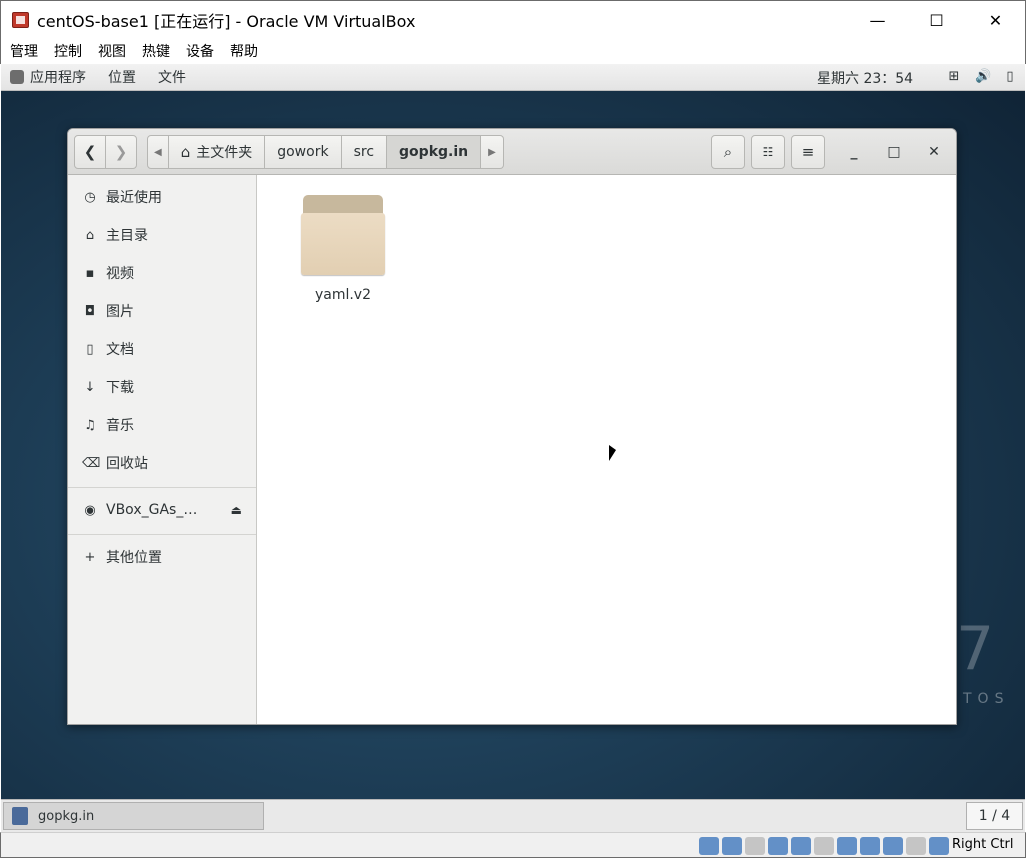  Describe the element at coordinates (120, 274) in the screenshot. I see `sidebar-label-videos: 视频` at that location.